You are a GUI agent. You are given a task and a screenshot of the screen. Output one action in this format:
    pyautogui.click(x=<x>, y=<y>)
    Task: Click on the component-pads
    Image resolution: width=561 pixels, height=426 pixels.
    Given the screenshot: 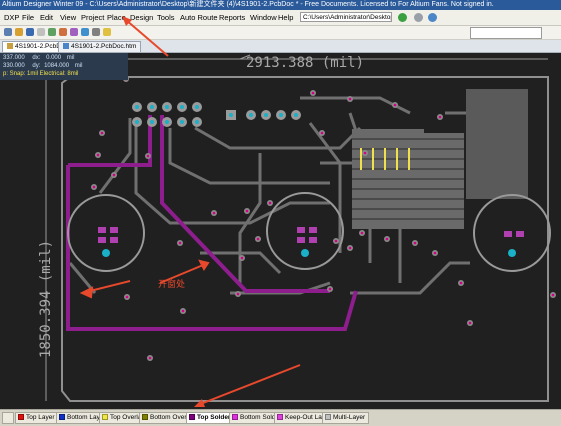 What is the action you would take?
    pyautogui.click(x=311, y=235)
    